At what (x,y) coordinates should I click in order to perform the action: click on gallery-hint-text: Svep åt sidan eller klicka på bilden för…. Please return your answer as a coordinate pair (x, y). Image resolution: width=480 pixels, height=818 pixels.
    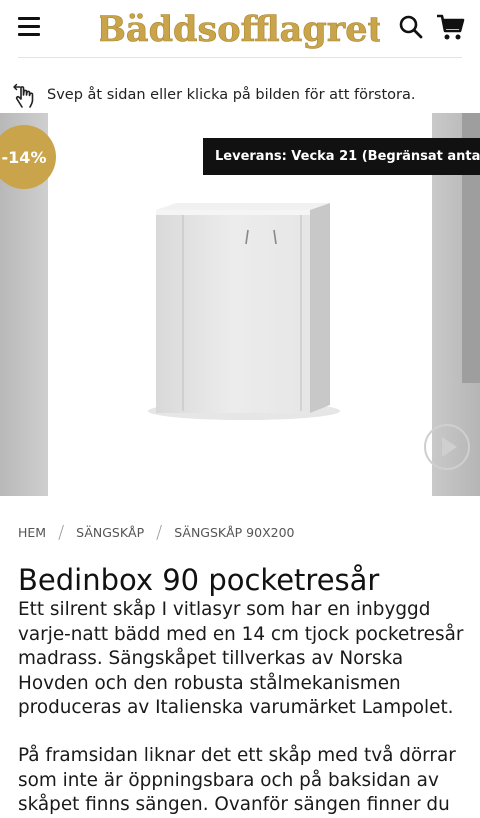
    Looking at the image, I should click on (231, 95).